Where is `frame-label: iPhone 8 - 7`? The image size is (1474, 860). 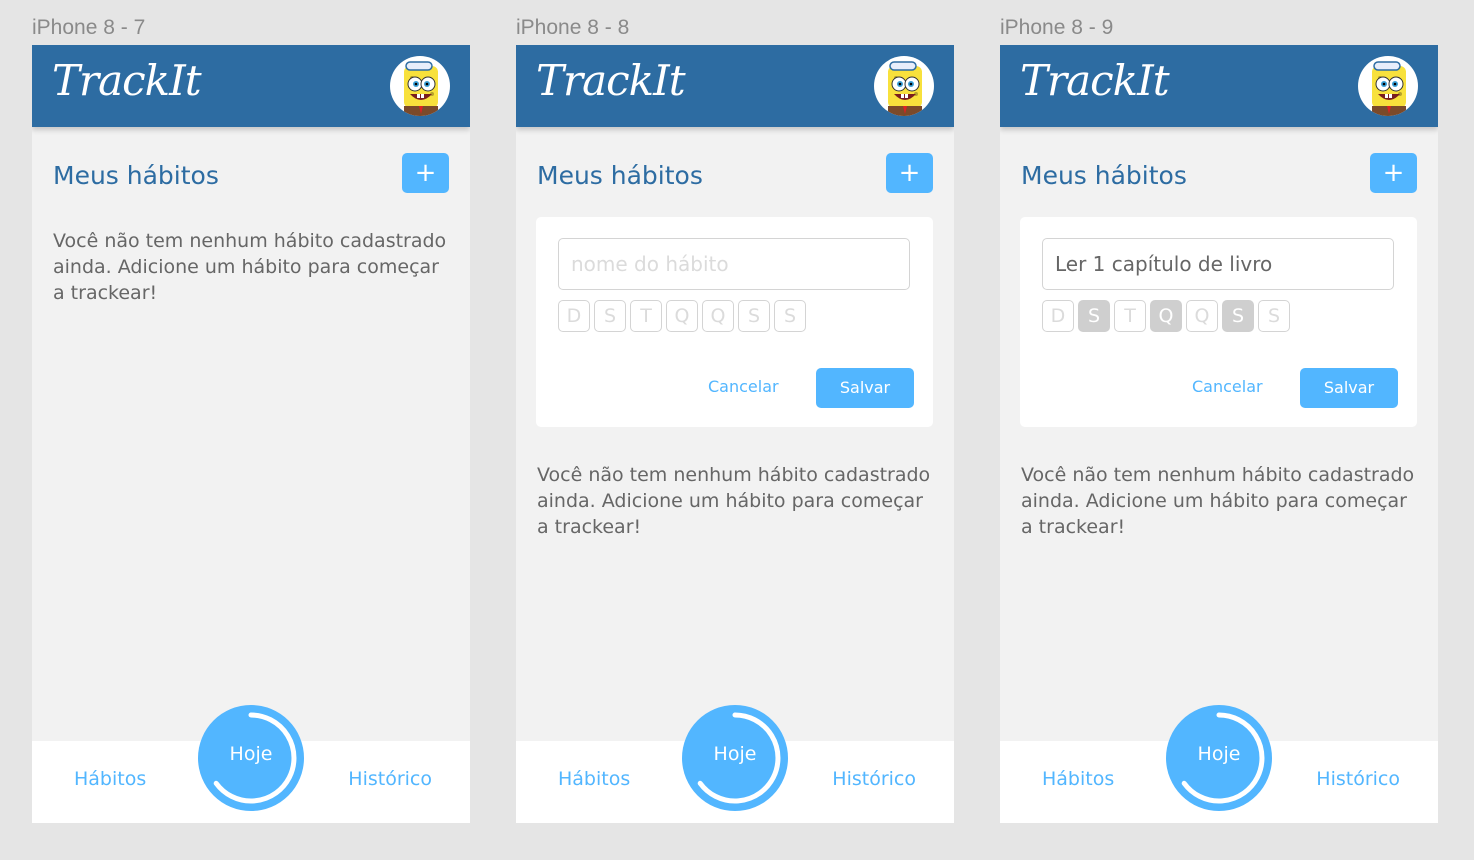
frame-label: iPhone 8 - 7 is located at coordinates (89, 27).